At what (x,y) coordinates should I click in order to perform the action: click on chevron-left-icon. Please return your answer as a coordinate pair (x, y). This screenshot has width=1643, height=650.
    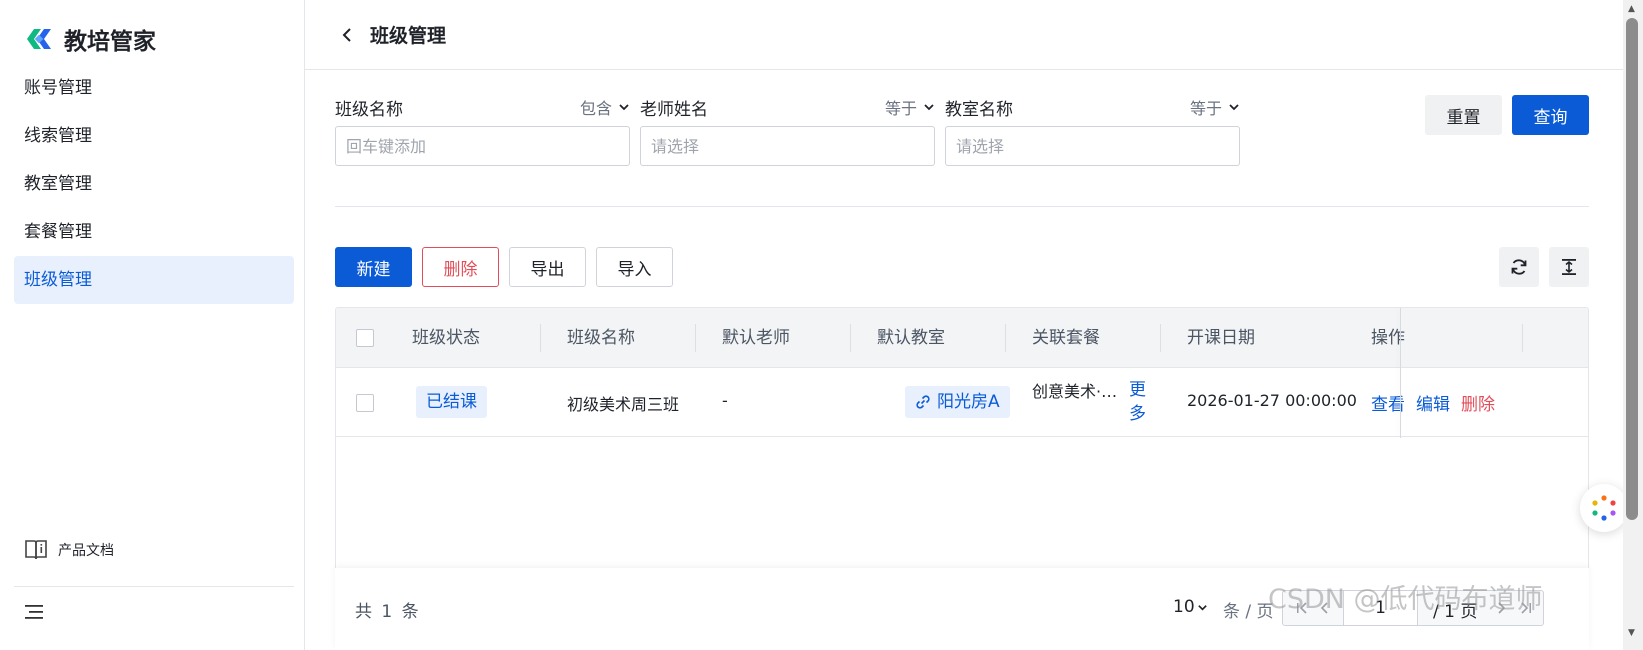
    Looking at the image, I should click on (348, 35).